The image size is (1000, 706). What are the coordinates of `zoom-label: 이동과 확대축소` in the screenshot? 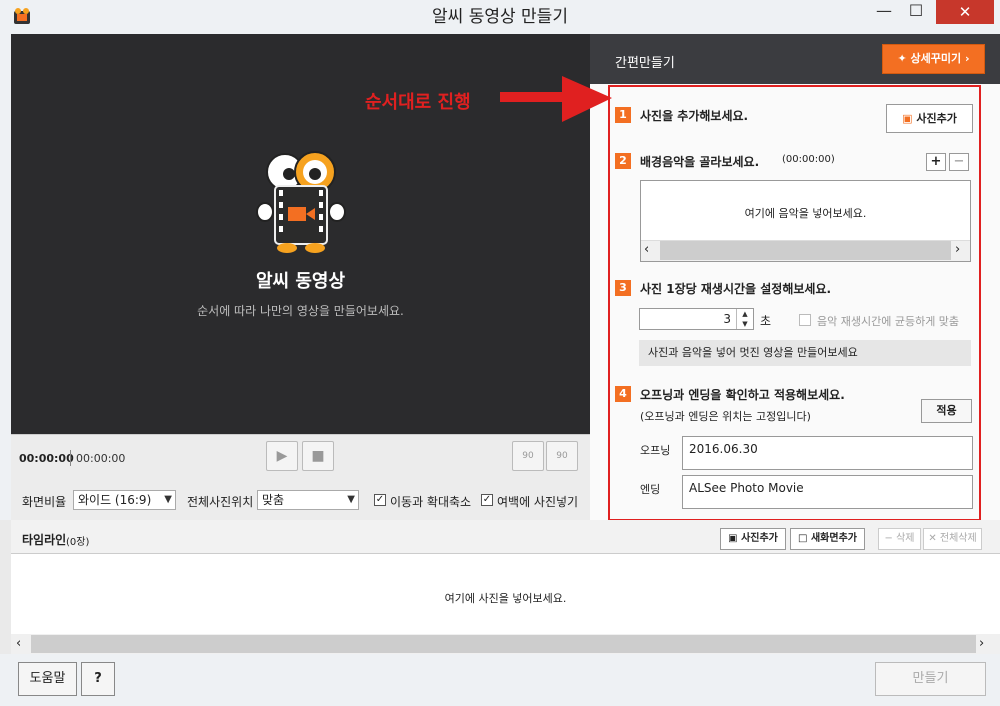 It's located at (431, 502).